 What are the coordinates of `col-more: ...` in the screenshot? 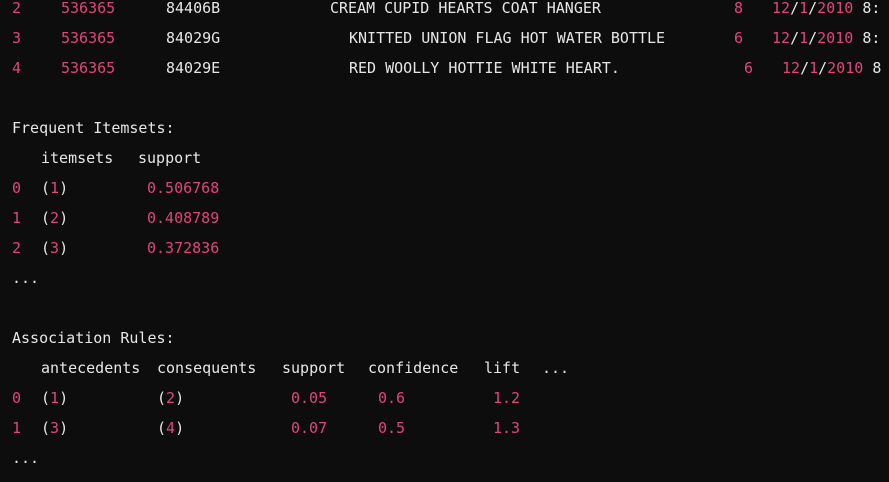 It's located at (556, 368).